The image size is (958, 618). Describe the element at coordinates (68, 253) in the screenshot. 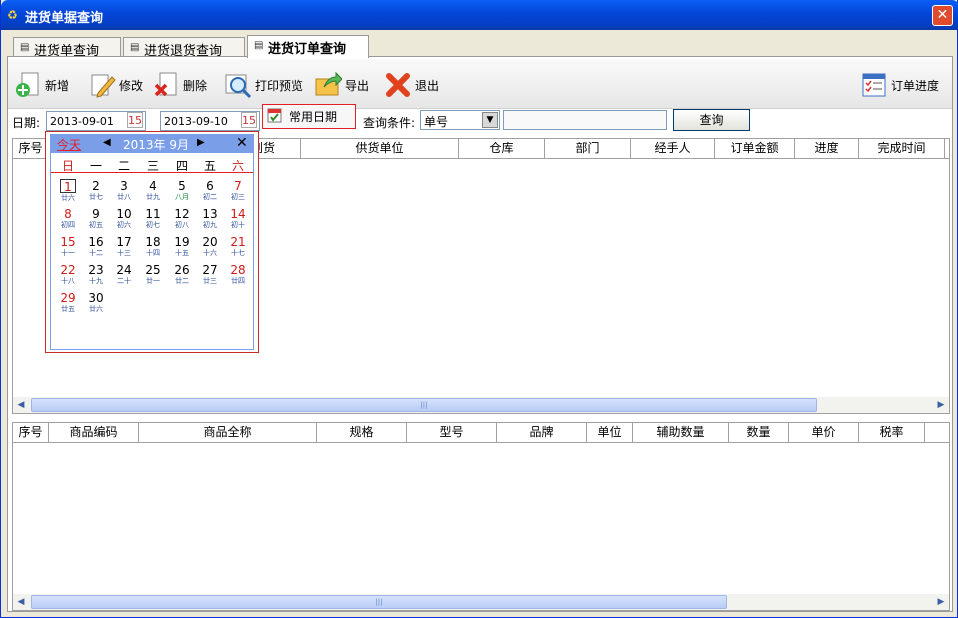

I see `lunar-date: 十一` at that location.